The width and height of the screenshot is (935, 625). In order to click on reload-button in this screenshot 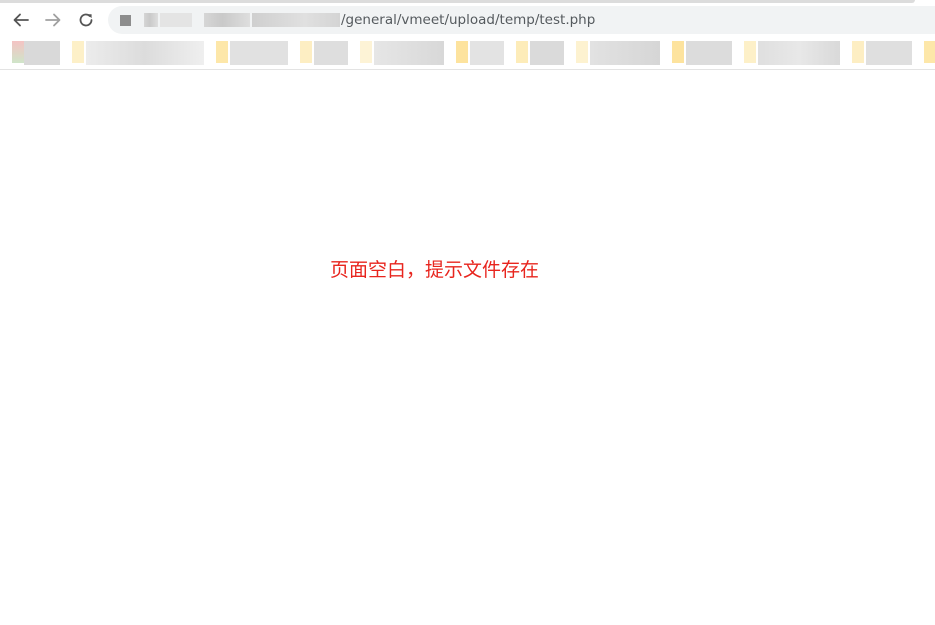, I will do `click(86, 20)`.